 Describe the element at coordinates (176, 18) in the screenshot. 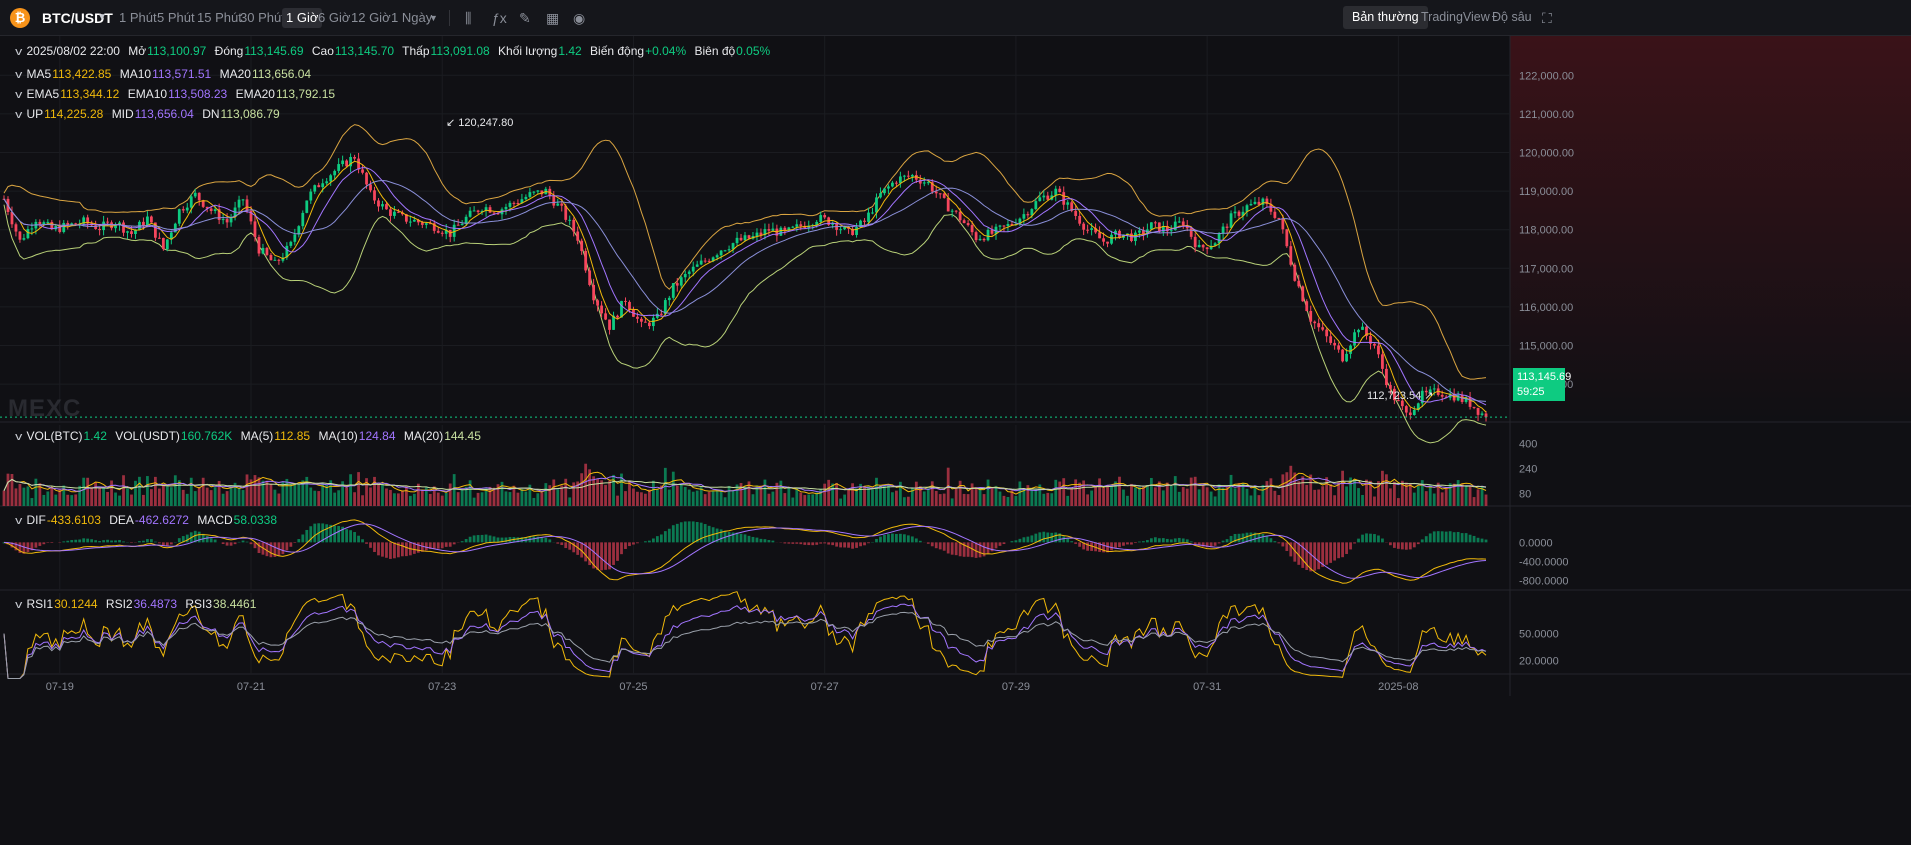

I see `timeframe-5m: 5 Phút` at that location.